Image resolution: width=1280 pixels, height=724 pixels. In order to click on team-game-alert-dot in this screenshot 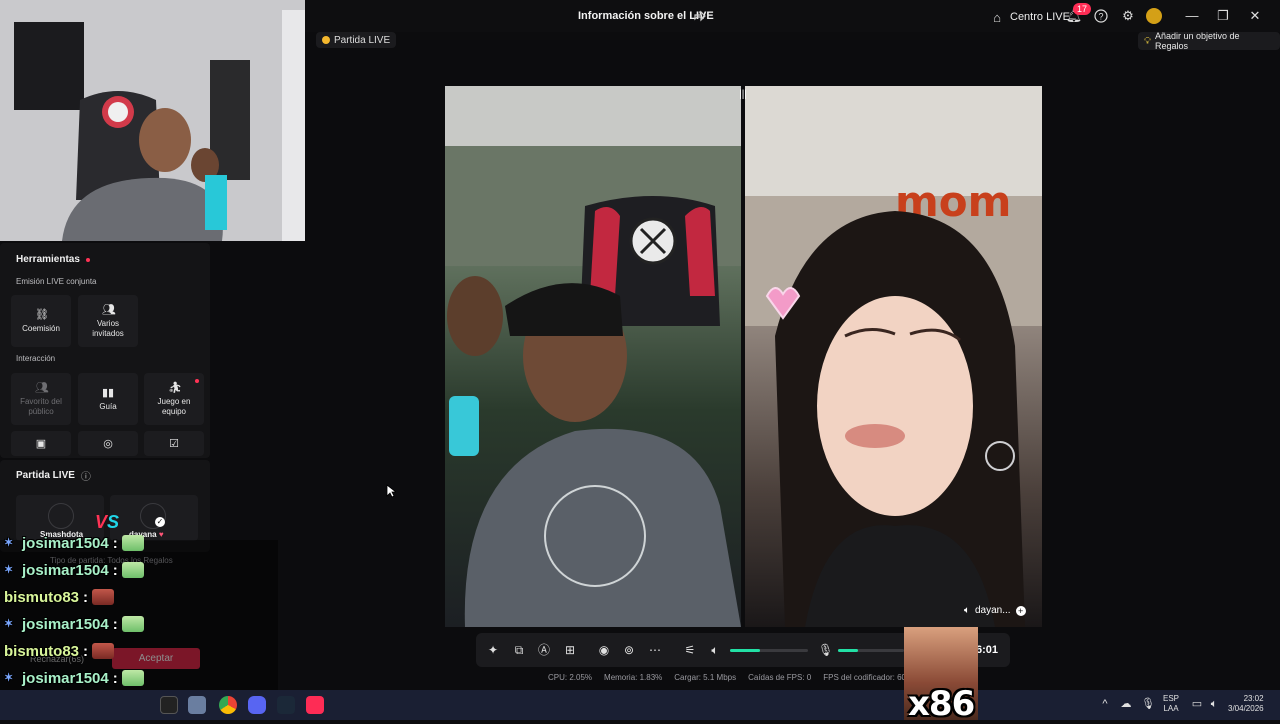, I will do `click(197, 381)`.